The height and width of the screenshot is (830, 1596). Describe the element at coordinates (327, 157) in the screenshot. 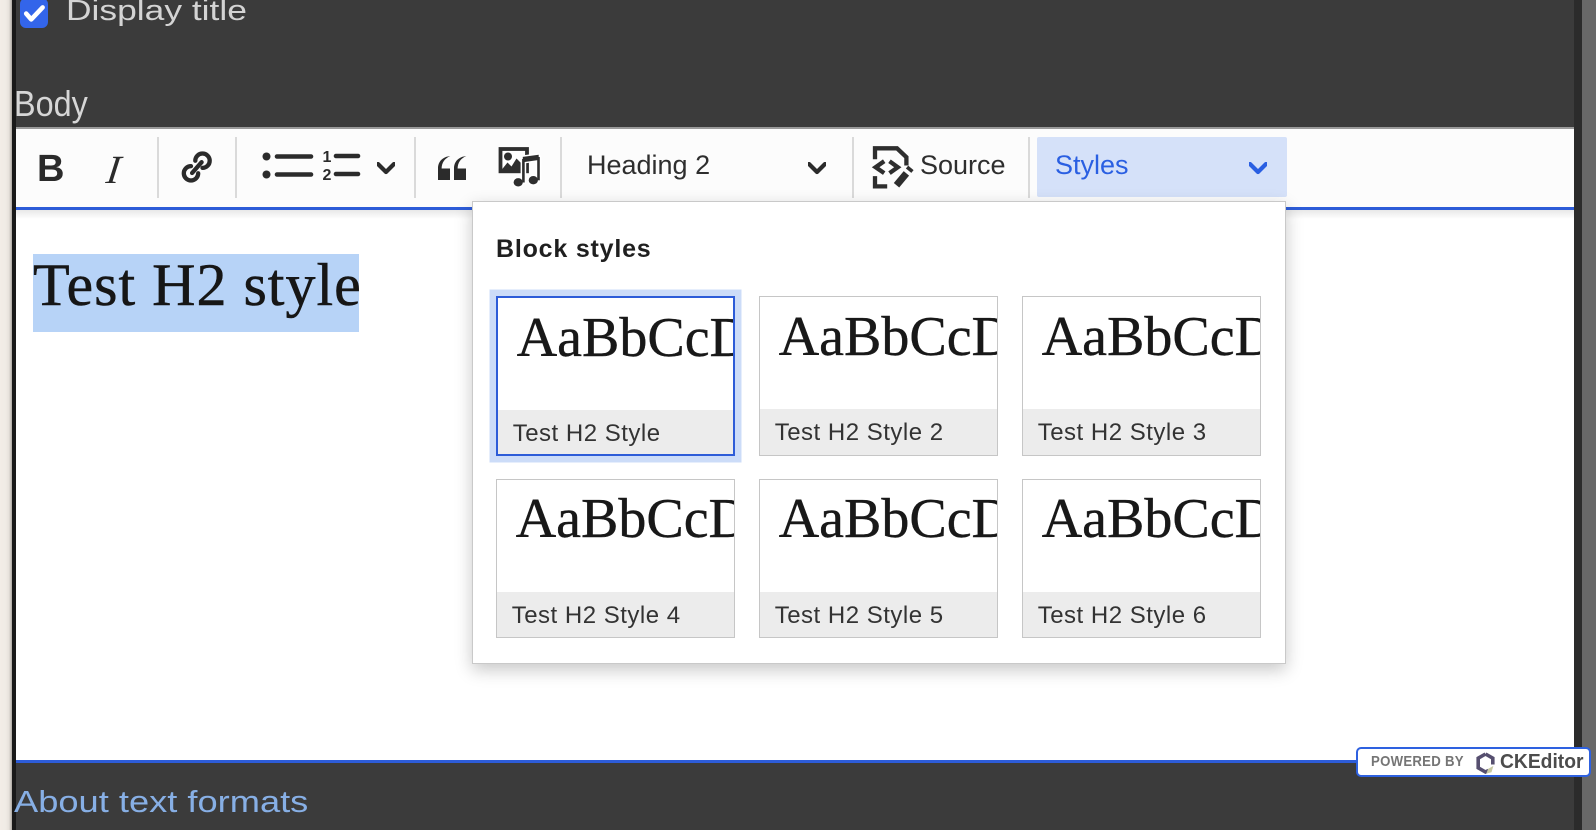

I see `svg-text: 1` at that location.